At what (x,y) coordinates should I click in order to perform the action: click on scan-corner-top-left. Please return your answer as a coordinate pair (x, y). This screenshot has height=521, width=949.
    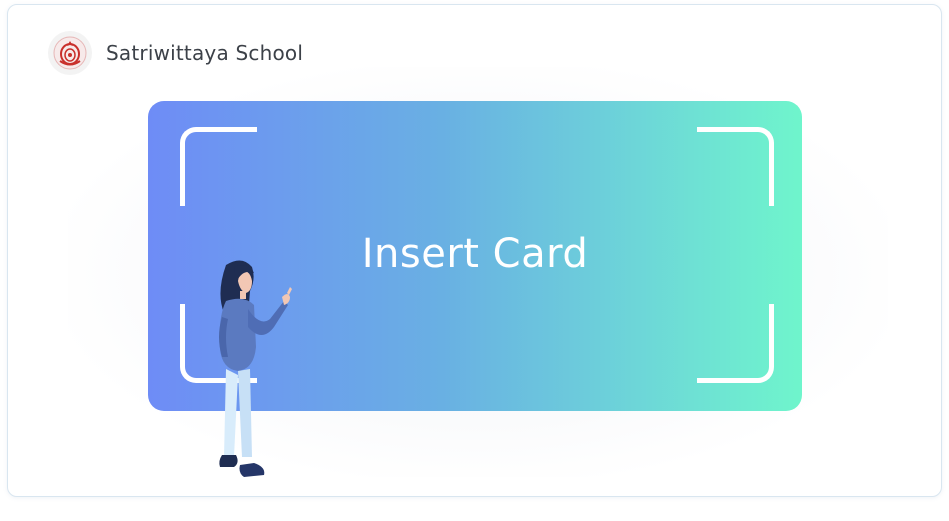
    Looking at the image, I should click on (218, 166).